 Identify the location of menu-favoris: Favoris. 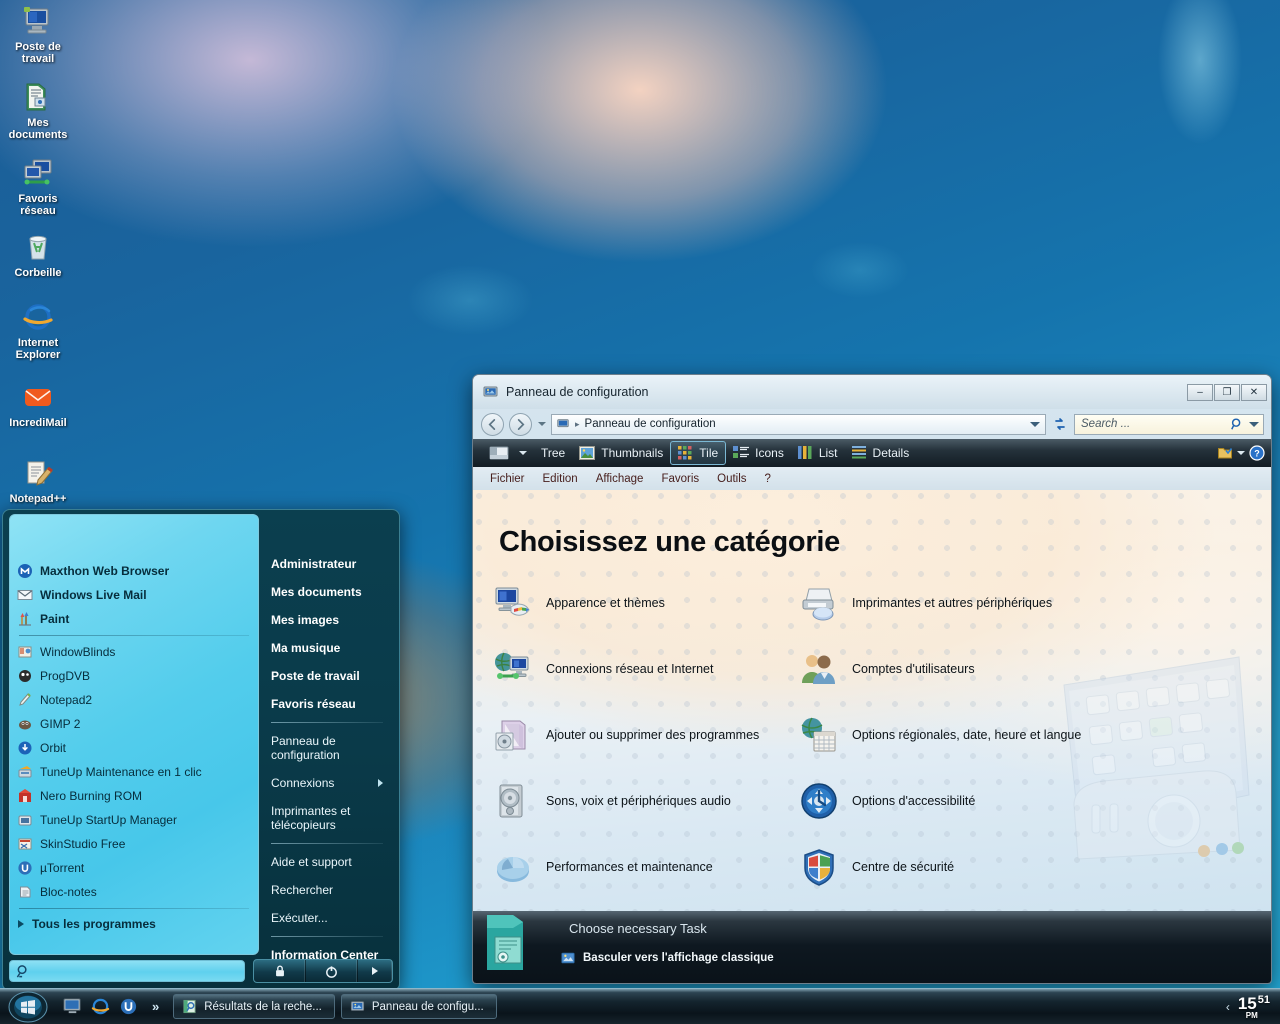
(680, 479).